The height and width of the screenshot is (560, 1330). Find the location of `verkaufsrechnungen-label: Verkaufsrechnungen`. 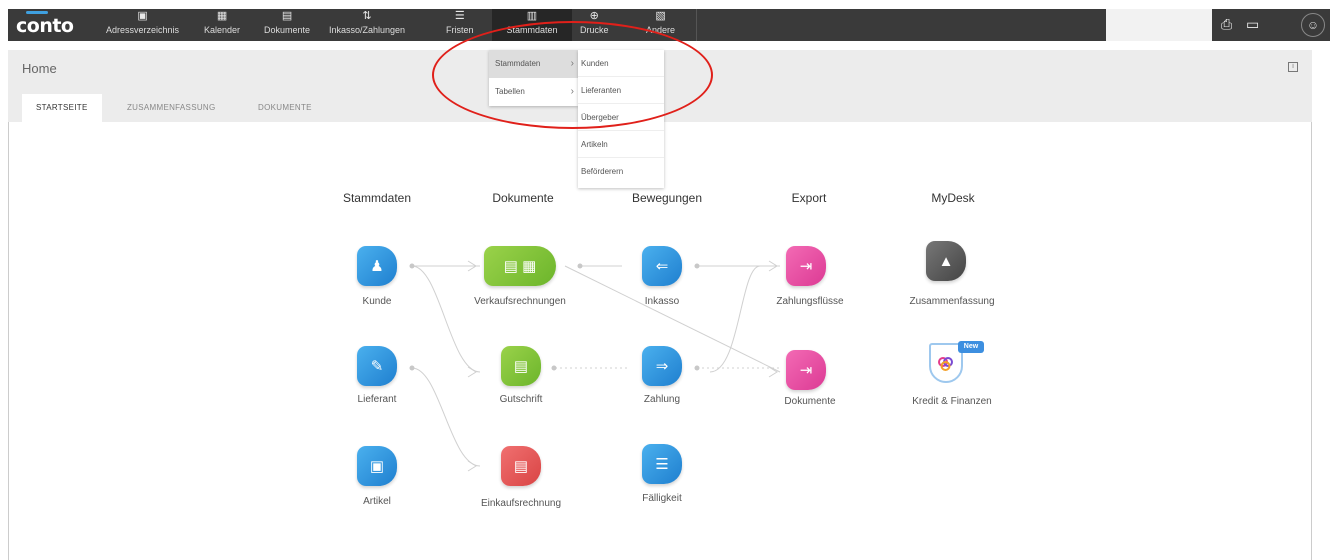

verkaufsrechnungen-label: Verkaufsrechnungen is located at coordinates (520, 301).